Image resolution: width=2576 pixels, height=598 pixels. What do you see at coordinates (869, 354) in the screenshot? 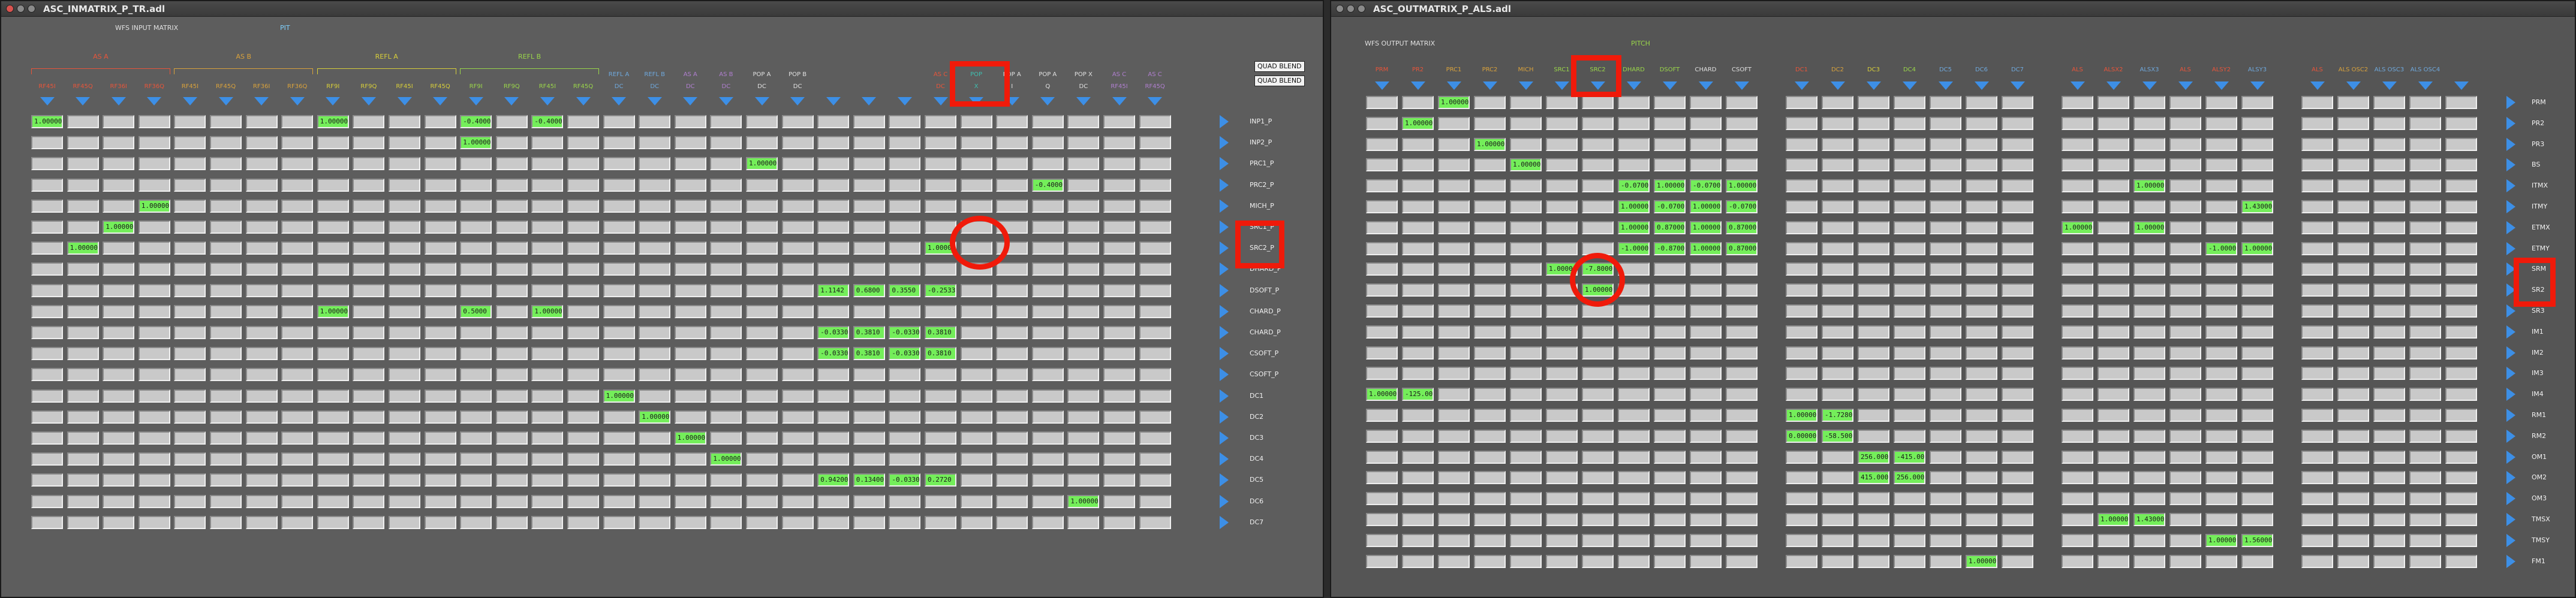
I see `matrix-cell: 0.3810` at bounding box center [869, 354].